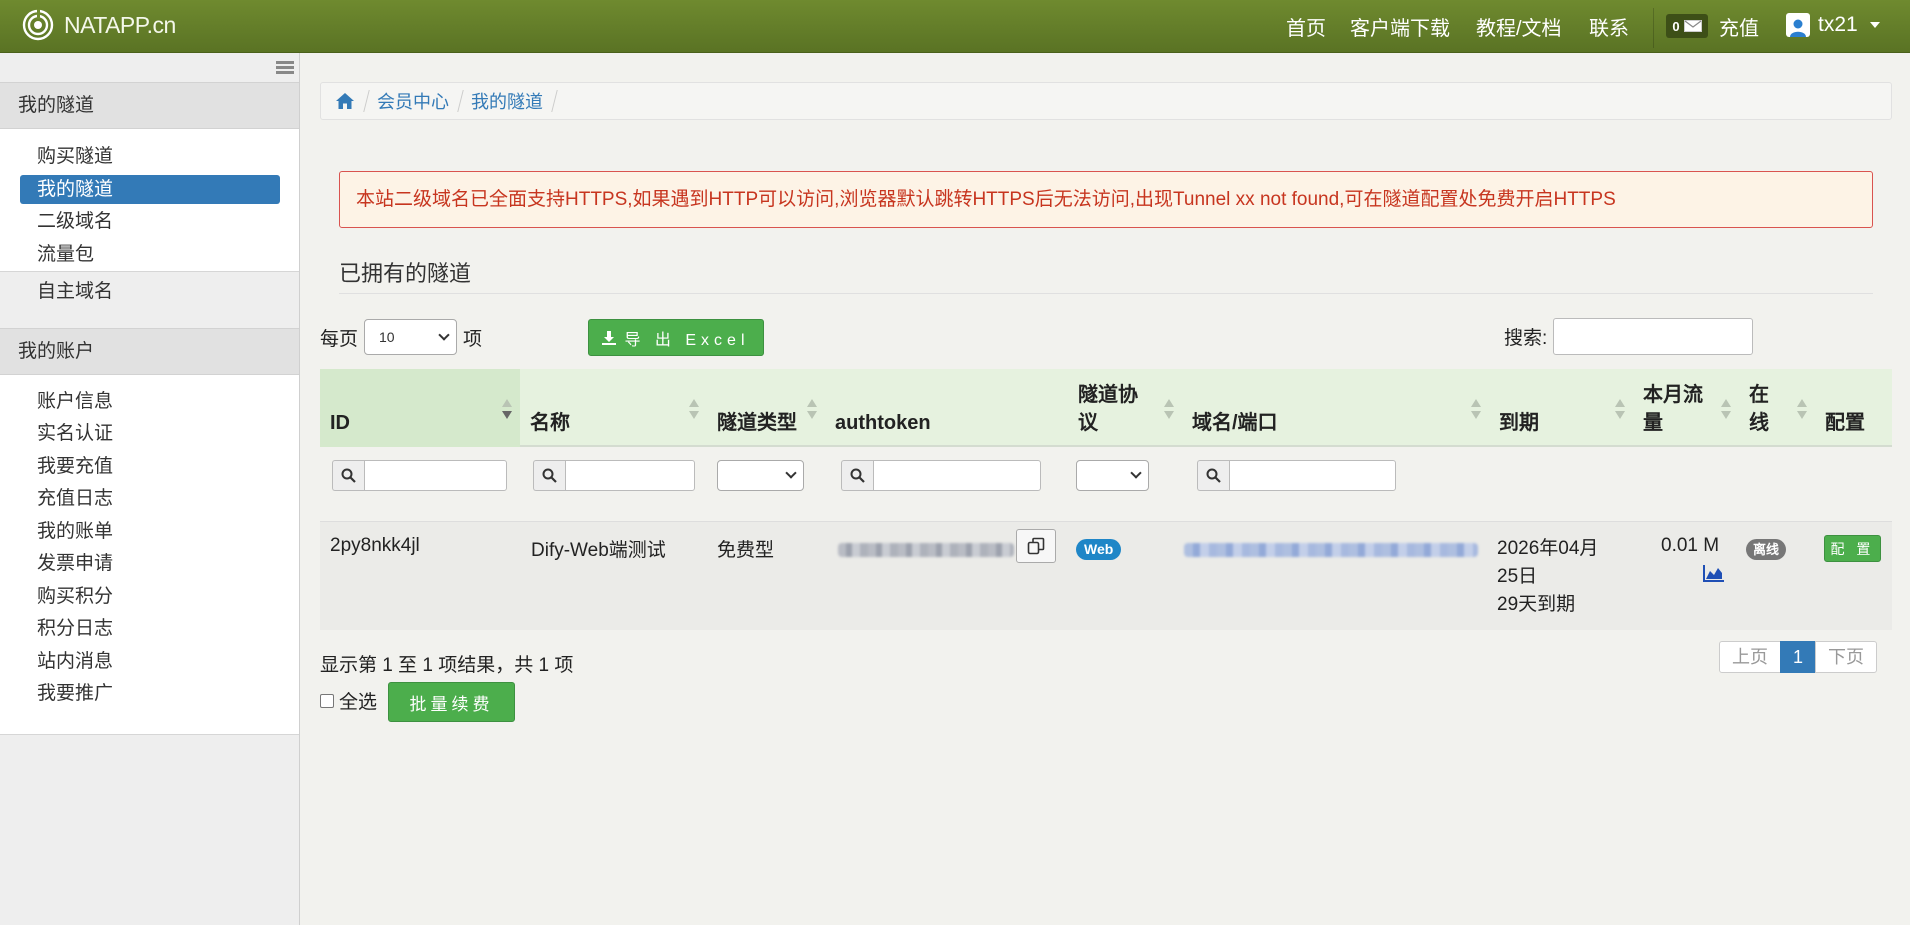  What do you see at coordinates (451, 702) in the screenshot?
I see `batch-renew-button: 批量续费` at bounding box center [451, 702].